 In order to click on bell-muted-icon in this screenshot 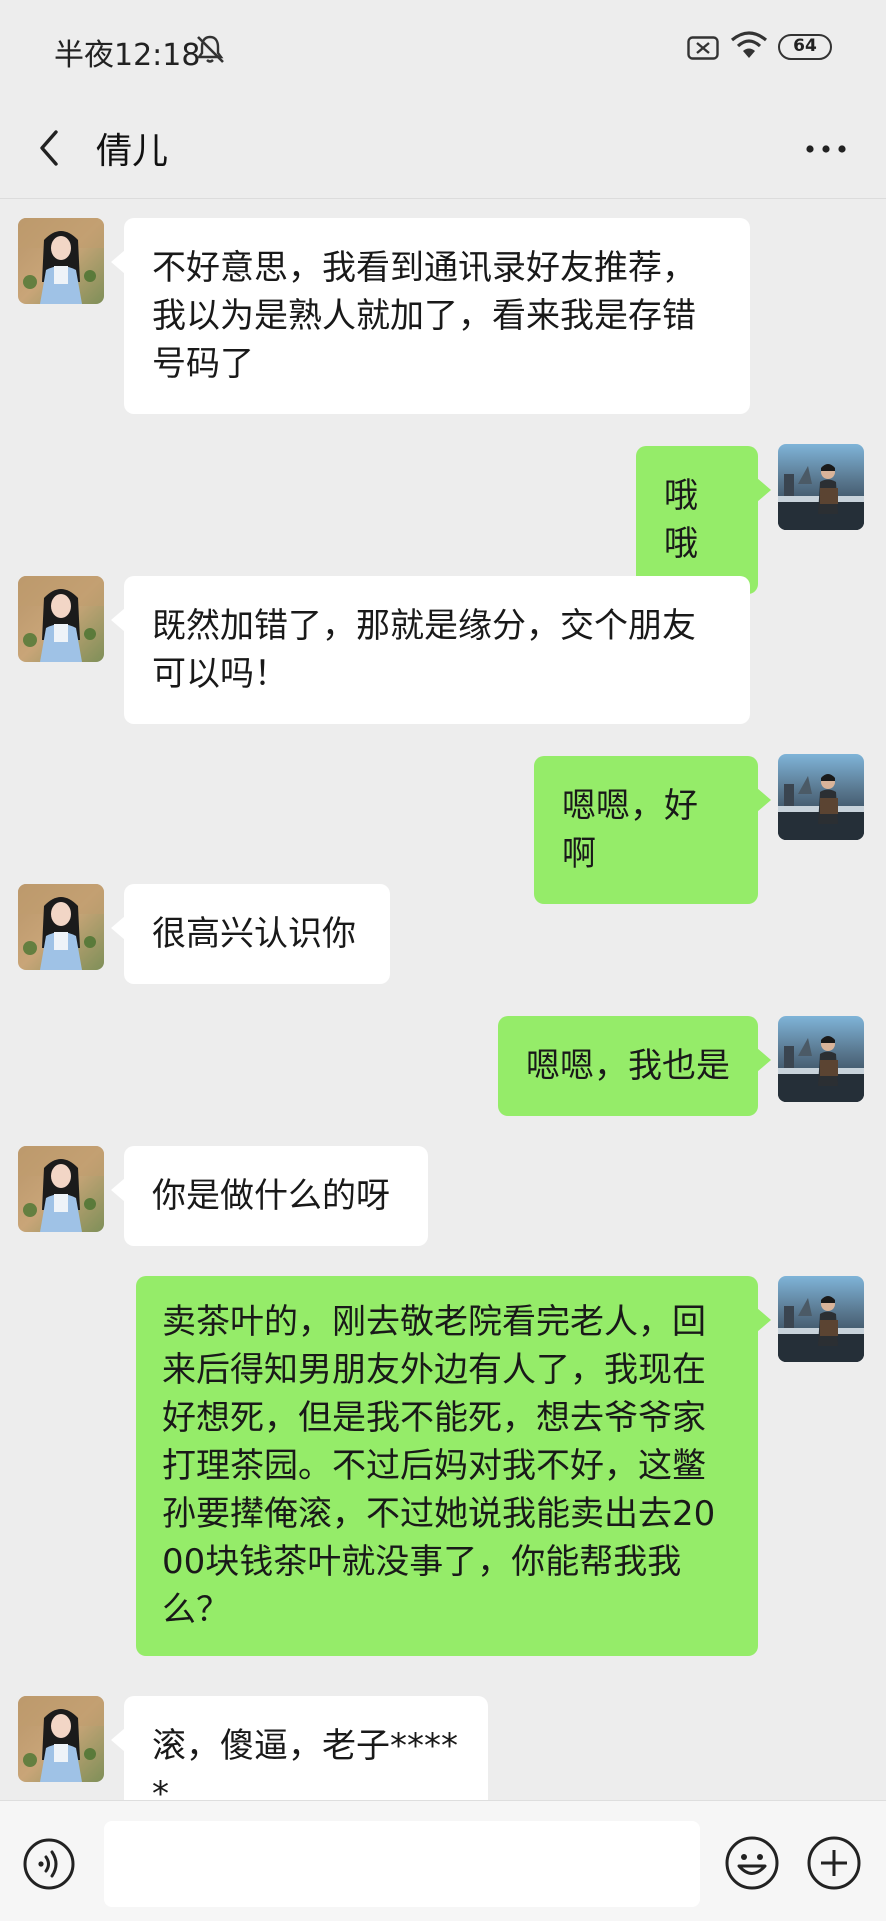, I will do `click(210, 49)`.